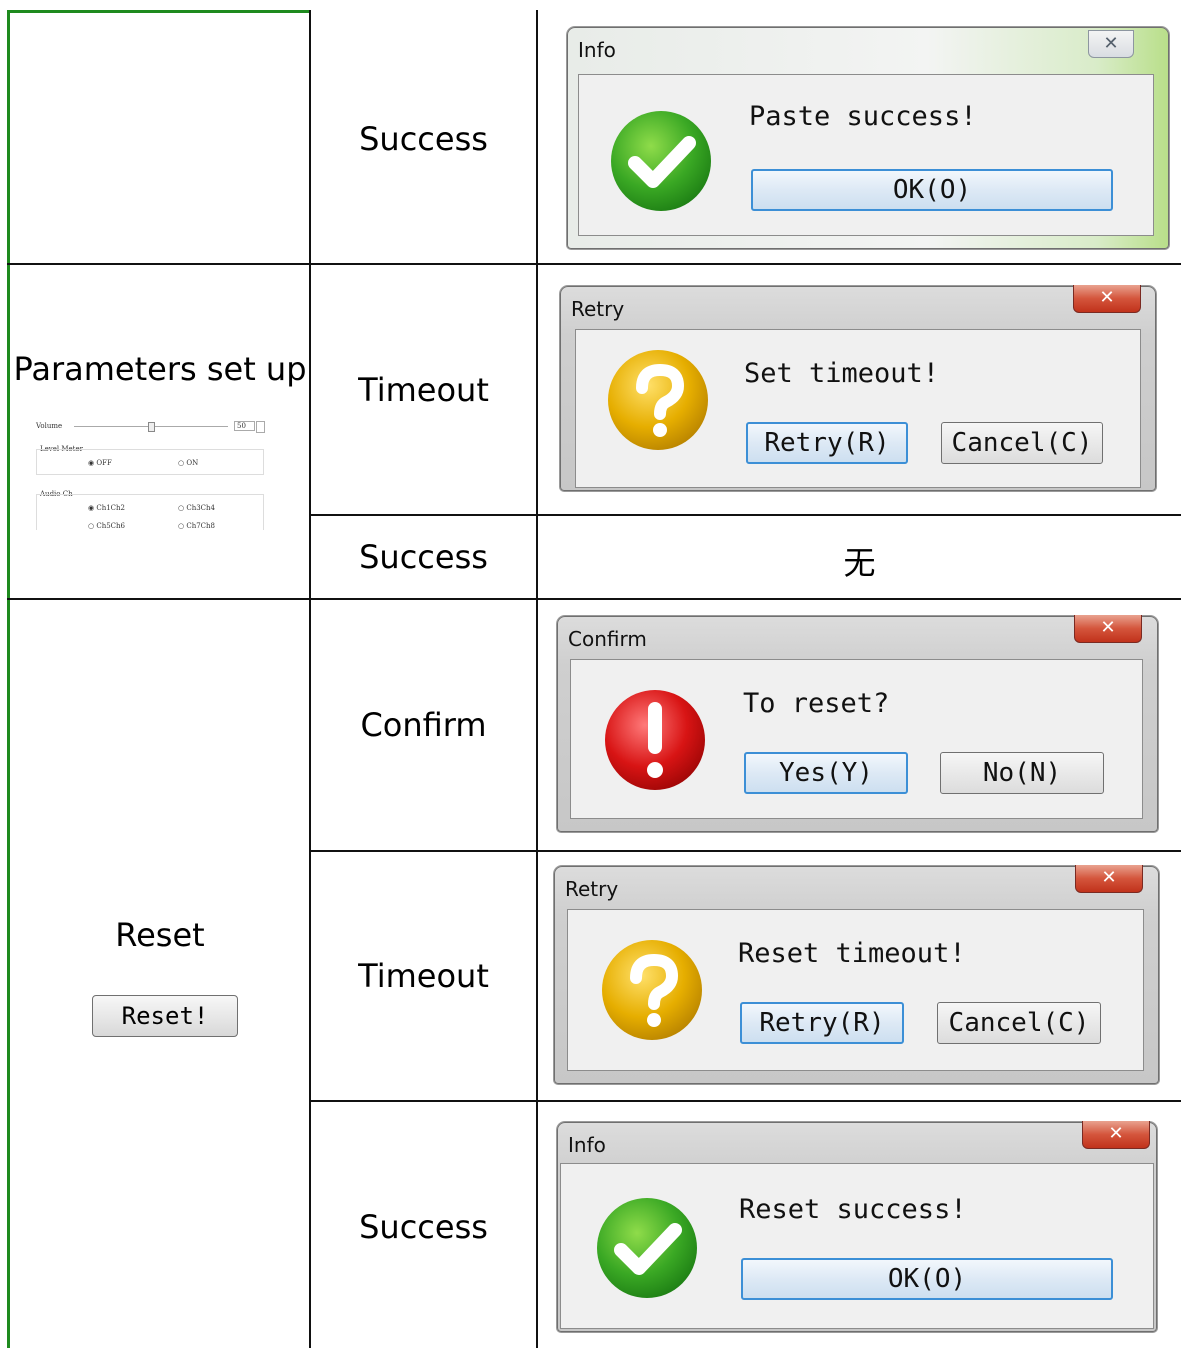 This screenshot has height=1348, width=1181. What do you see at coordinates (853, 1209) in the screenshot?
I see `dialog-message: Reset success!` at bounding box center [853, 1209].